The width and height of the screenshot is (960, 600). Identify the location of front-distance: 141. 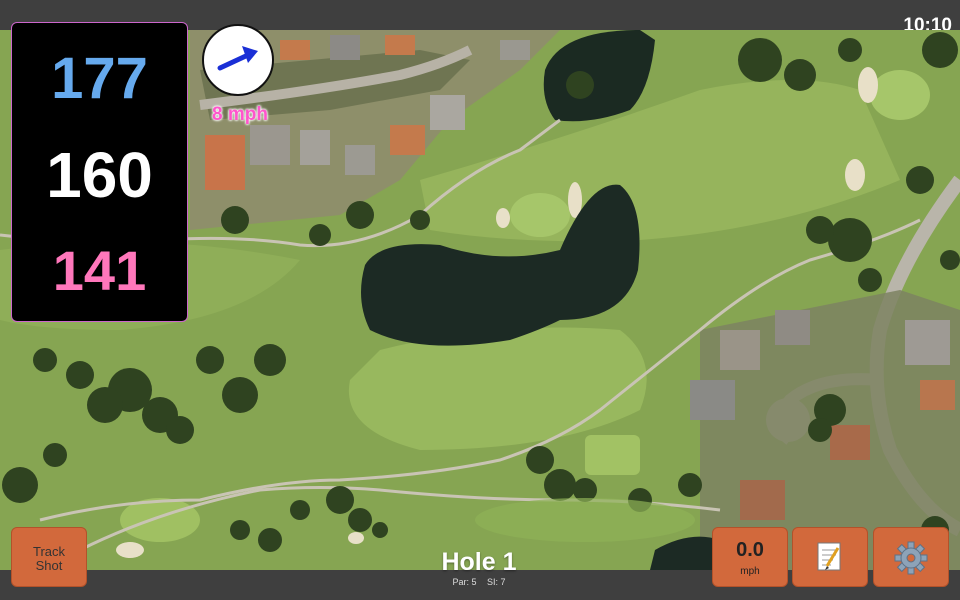
(99, 270).